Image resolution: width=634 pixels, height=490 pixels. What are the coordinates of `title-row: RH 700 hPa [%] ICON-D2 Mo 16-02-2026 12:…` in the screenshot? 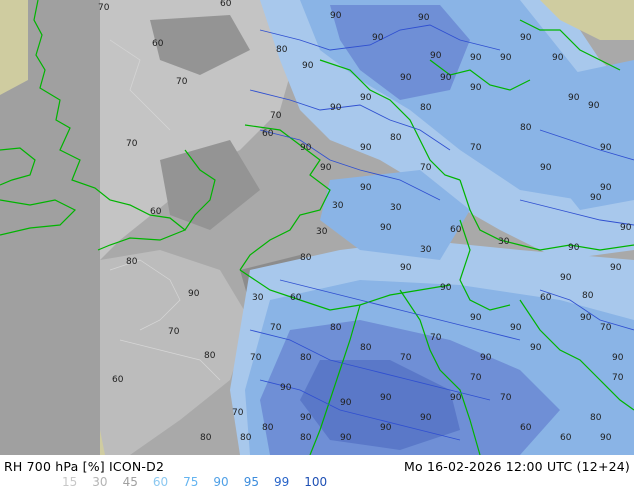 It's located at (317, 467).